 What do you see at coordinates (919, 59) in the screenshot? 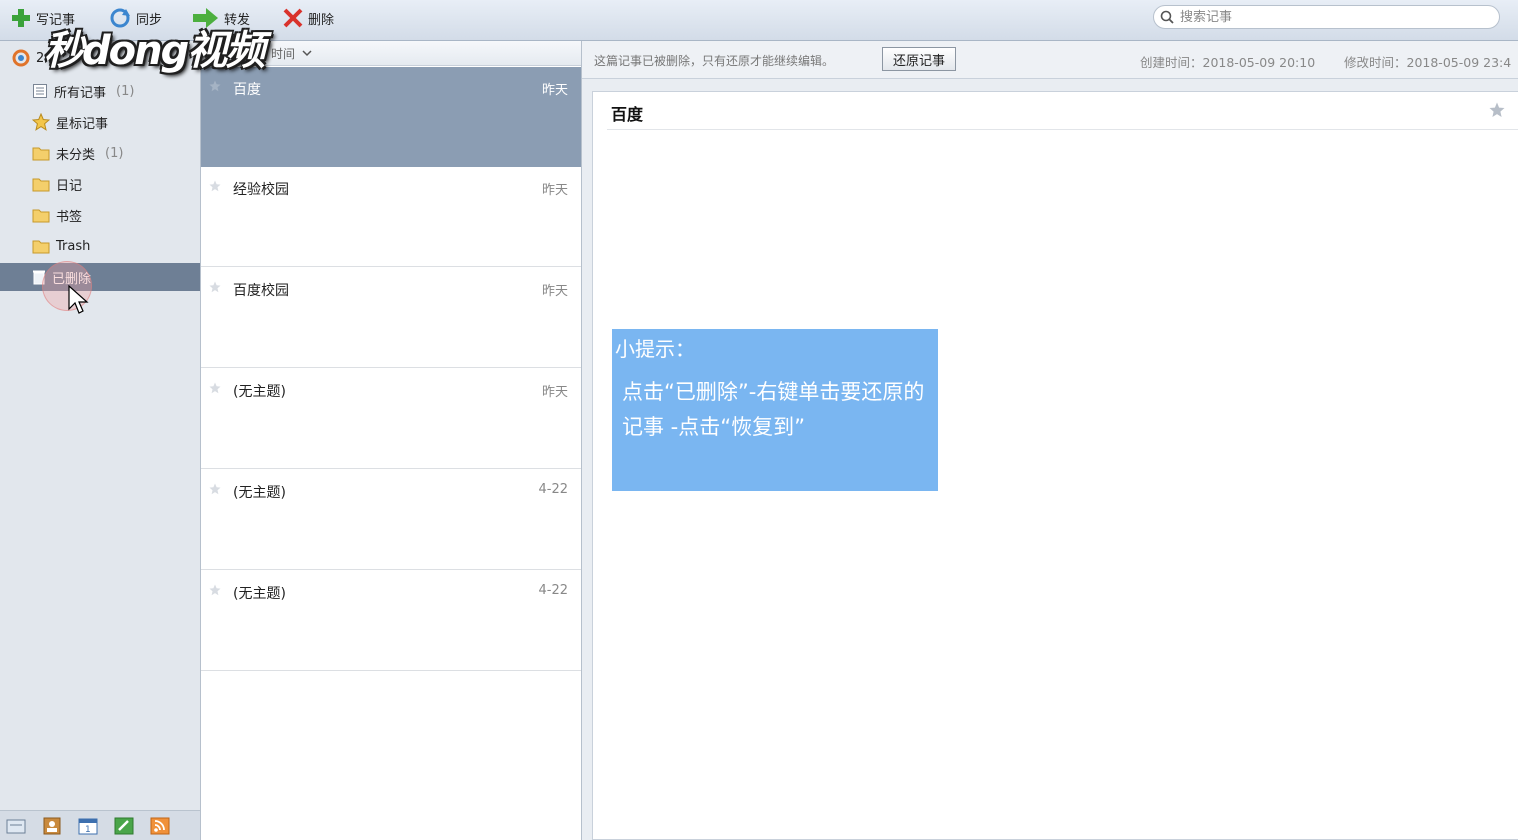
I see `restore-note-button: 还原记事` at bounding box center [919, 59].